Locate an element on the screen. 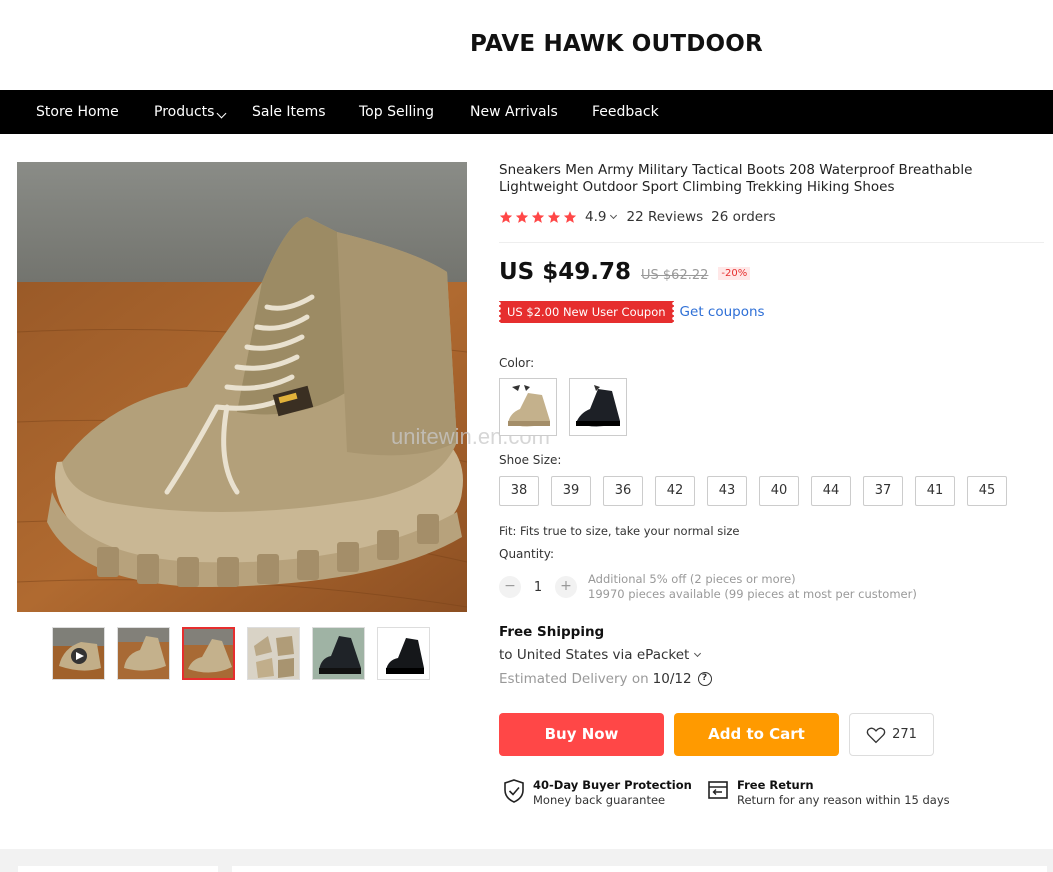  shipping-title: Free Shipping is located at coordinates (552, 632).